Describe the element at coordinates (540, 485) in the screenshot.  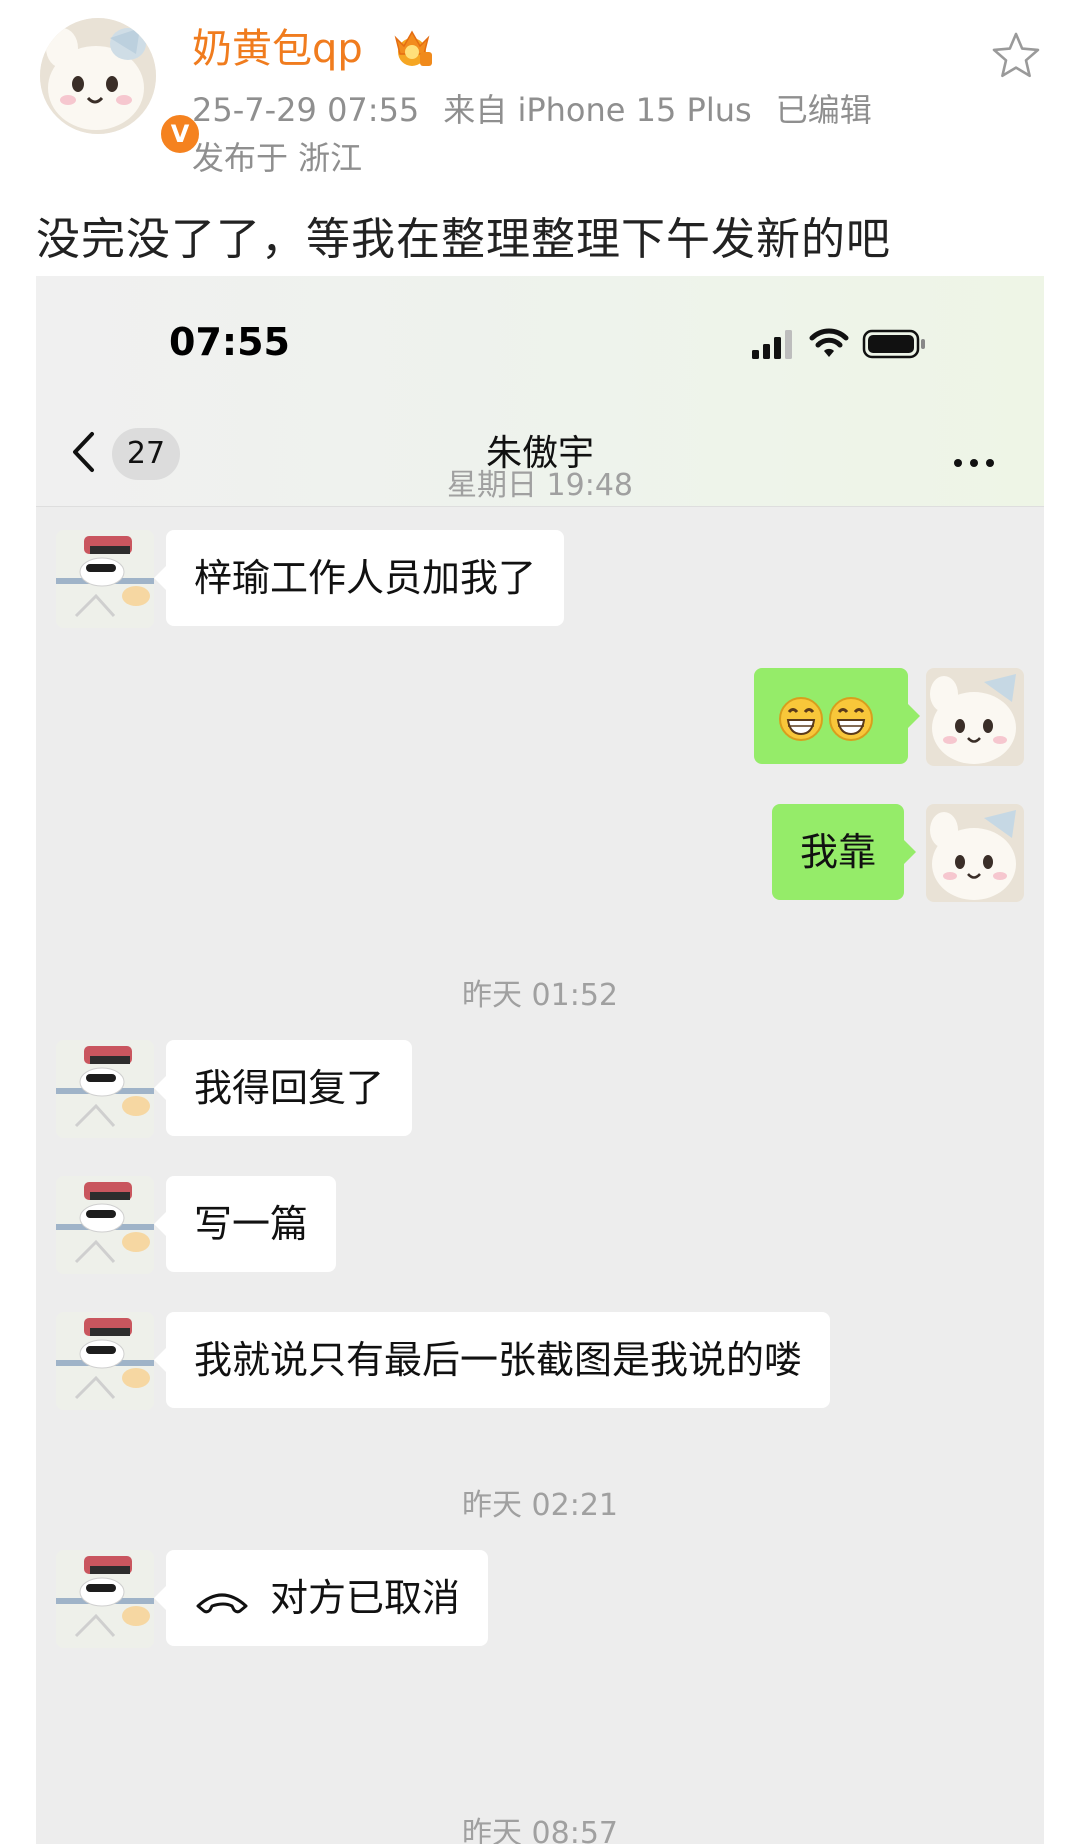
I see `timestamp: 星期日 19:48` at that location.